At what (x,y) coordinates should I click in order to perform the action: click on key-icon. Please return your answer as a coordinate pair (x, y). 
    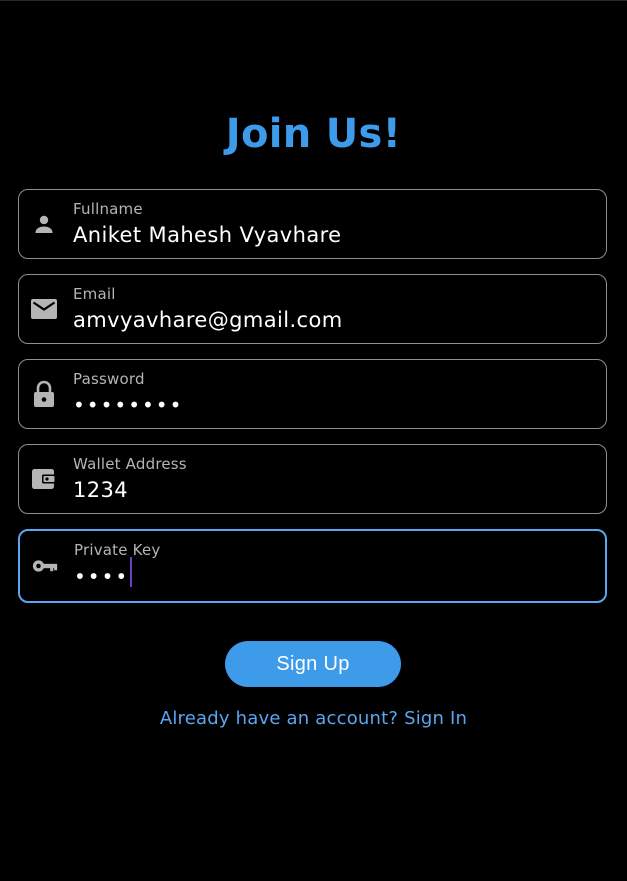
    Looking at the image, I should click on (45, 566).